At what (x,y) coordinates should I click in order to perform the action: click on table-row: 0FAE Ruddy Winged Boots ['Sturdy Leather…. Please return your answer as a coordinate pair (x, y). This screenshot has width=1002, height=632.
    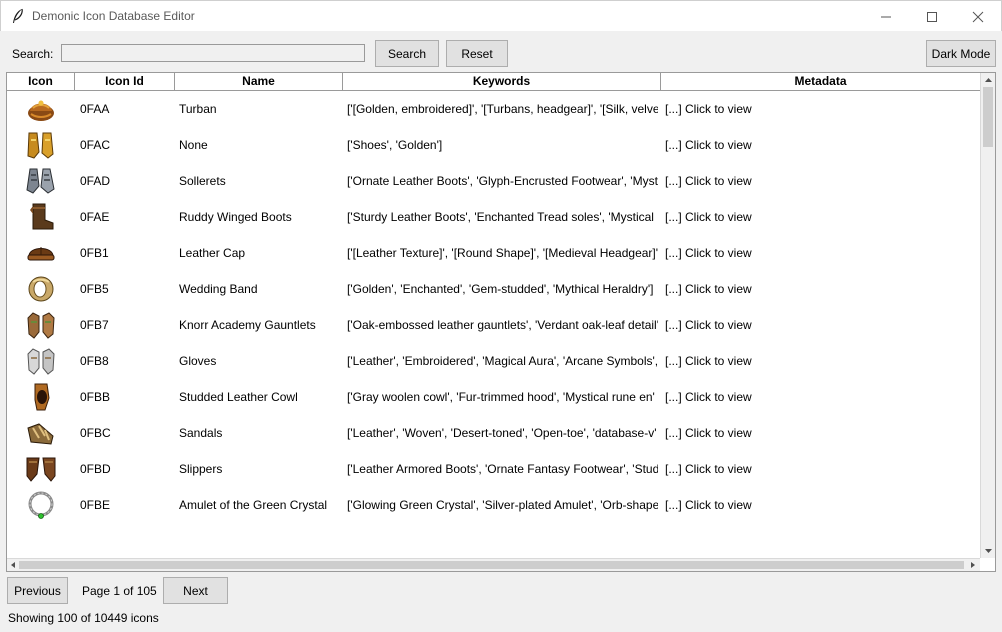
    Looking at the image, I should click on (493, 217).